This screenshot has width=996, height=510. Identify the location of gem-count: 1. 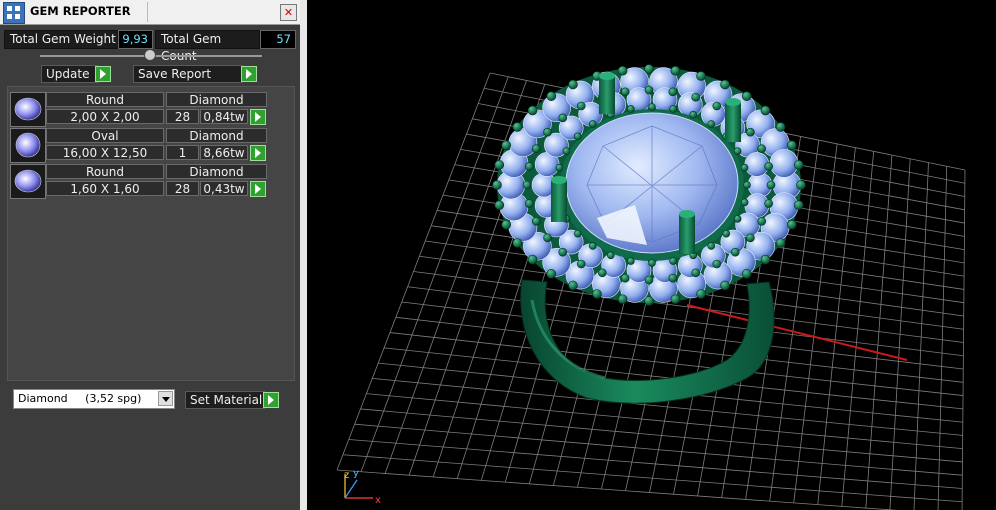
(182, 152).